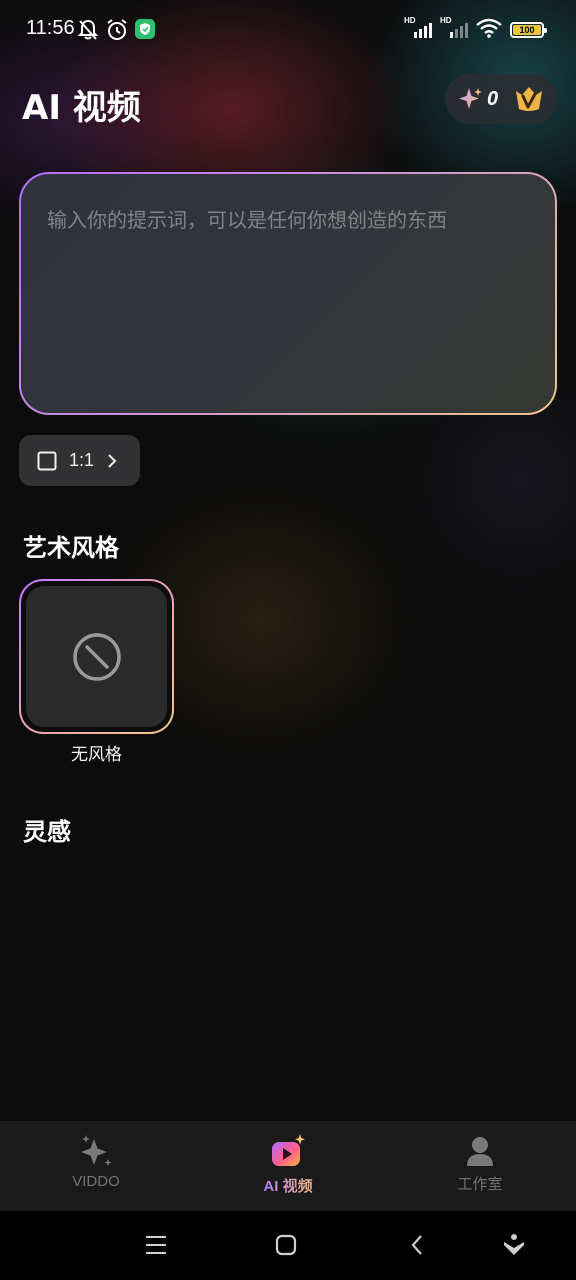 The image size is (576, 1280). Describe the element at coordinates (156, 1245) in the screenshot. I see `menu-icon` at that location.